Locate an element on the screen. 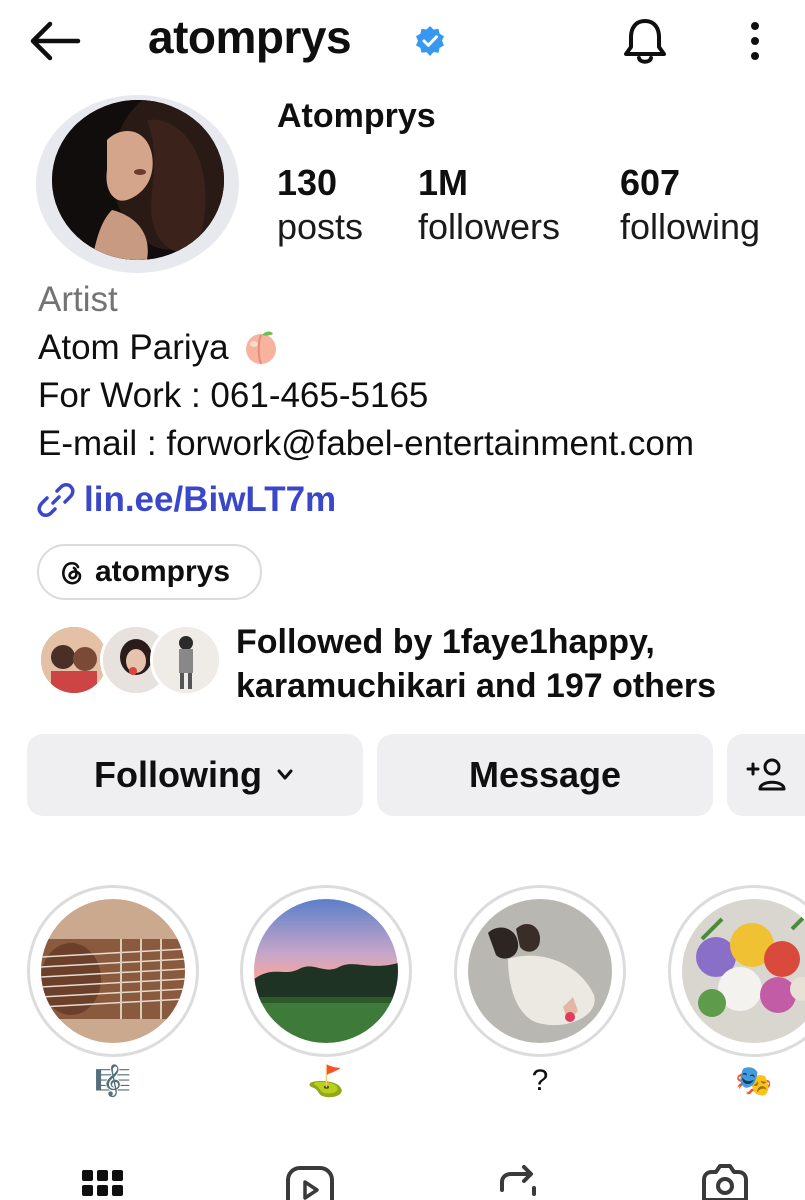  highlight-1-label: 🎼 is located at coordinates (113, 1081).